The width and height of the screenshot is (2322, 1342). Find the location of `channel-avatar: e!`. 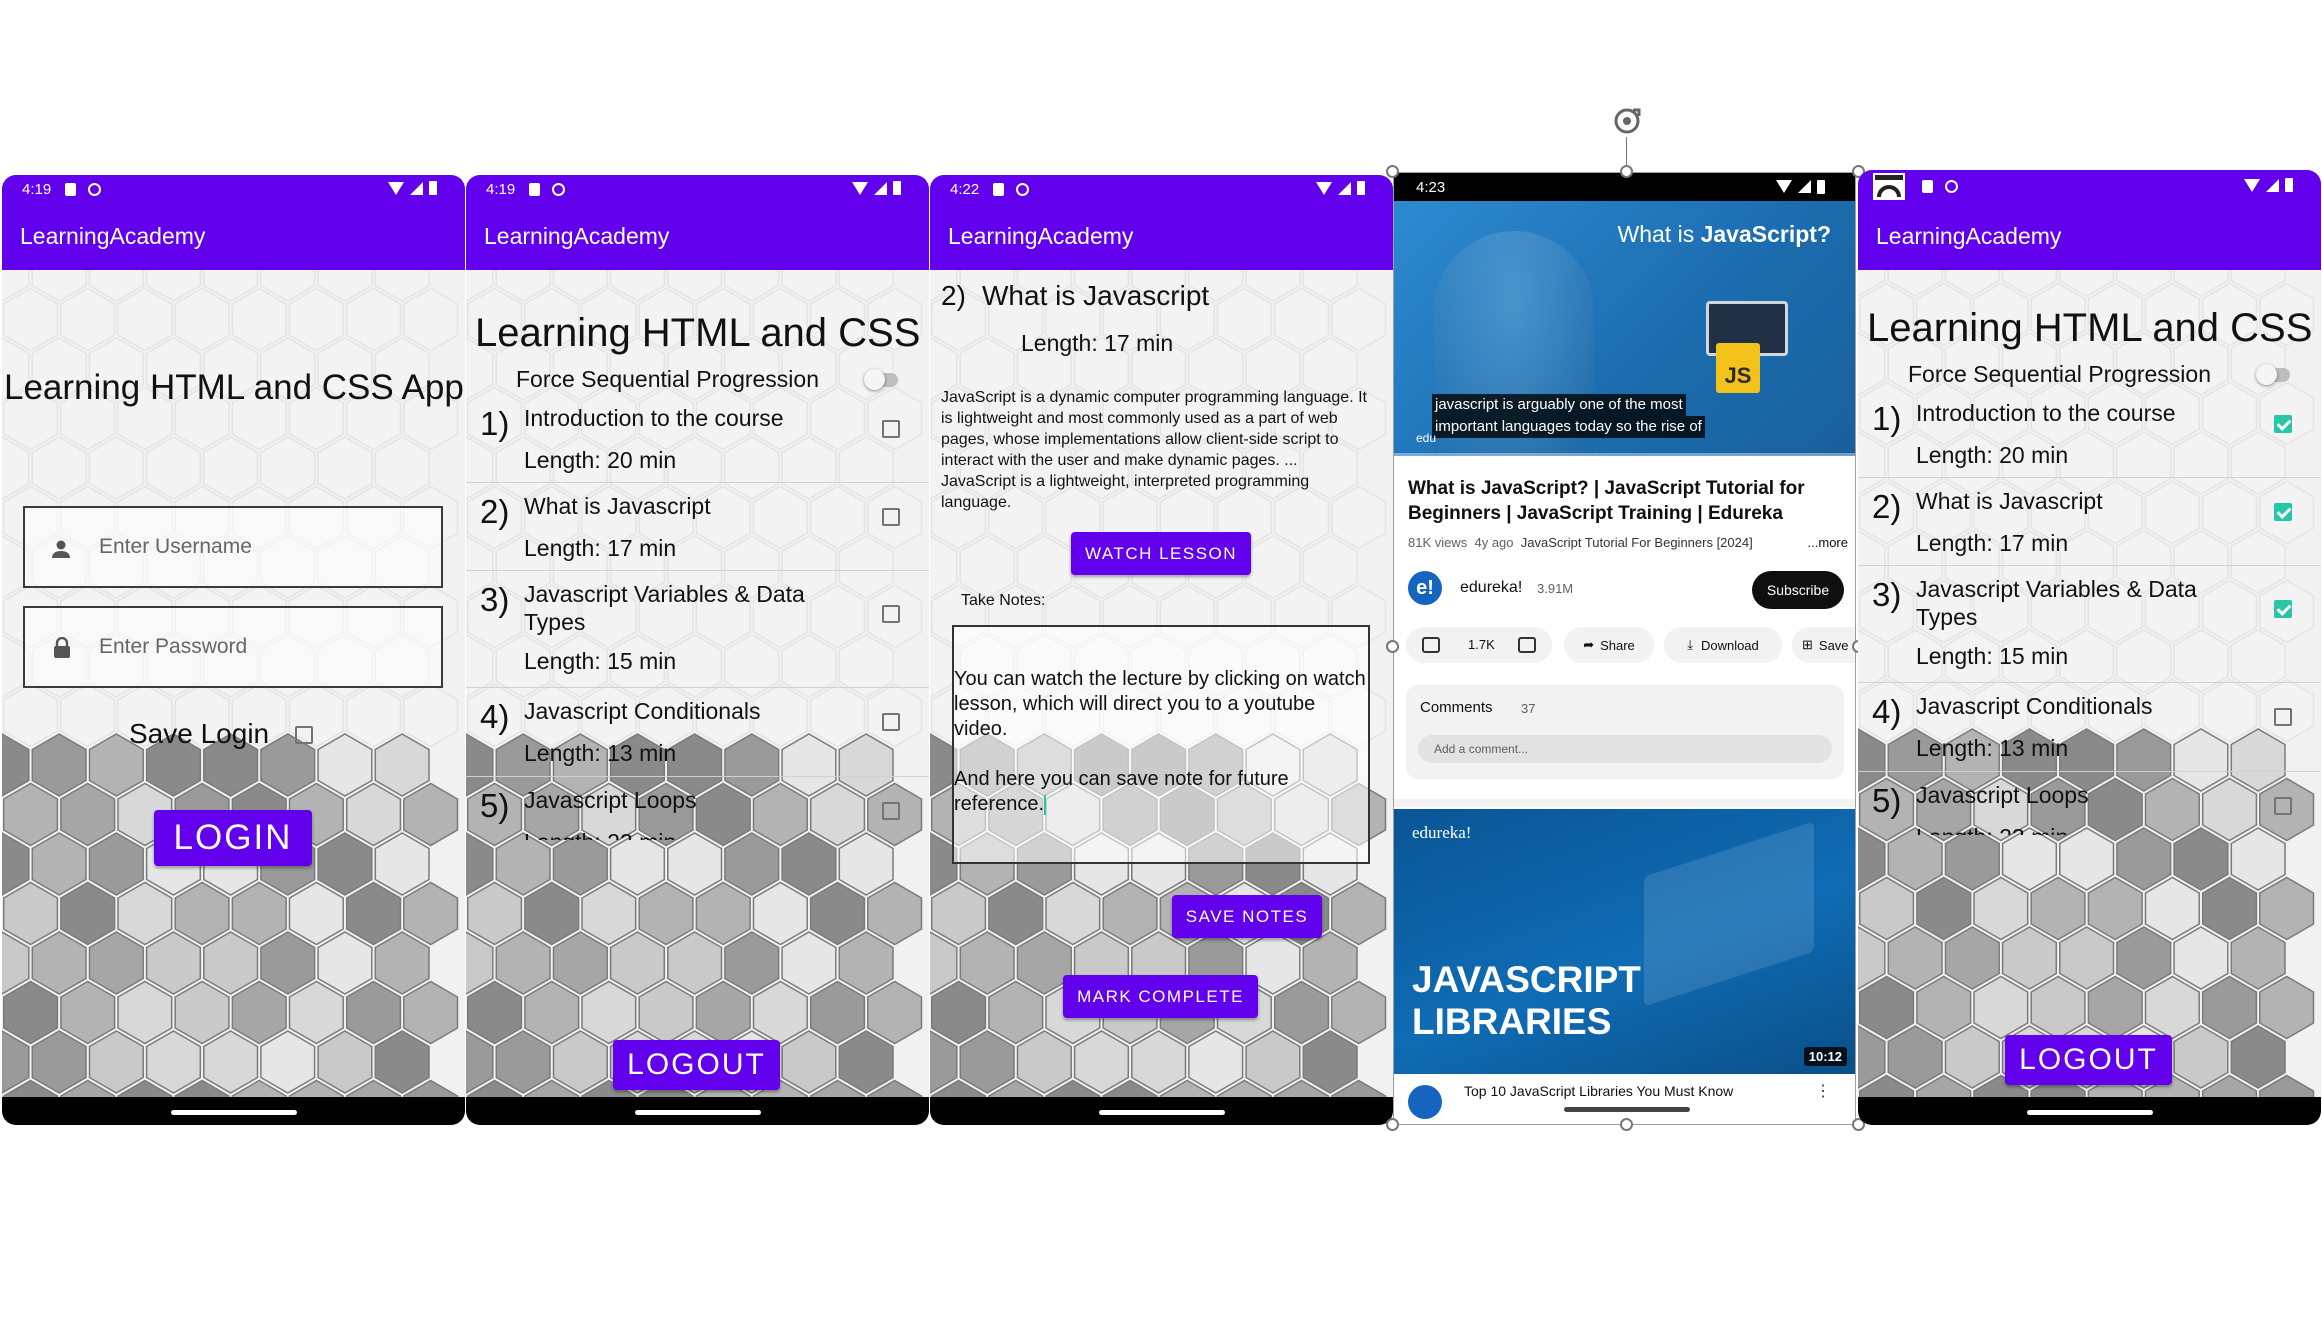

channel-avatar: e! is located at coordinates (1425, 588).